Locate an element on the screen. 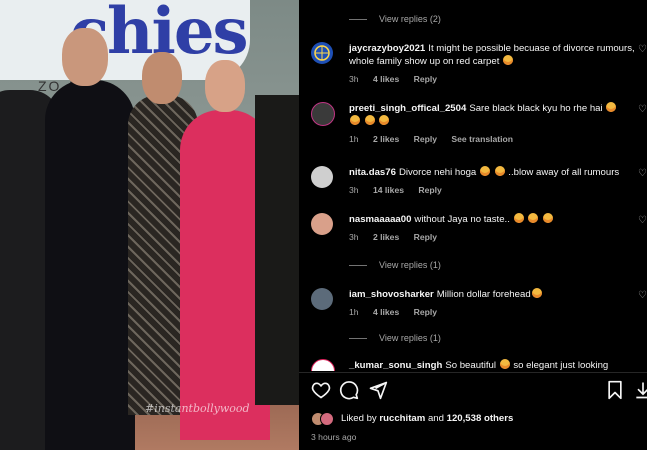 Image resolution: width=647 pixels, height=450 pixels. download-icon is located at coordinates (640, 390).